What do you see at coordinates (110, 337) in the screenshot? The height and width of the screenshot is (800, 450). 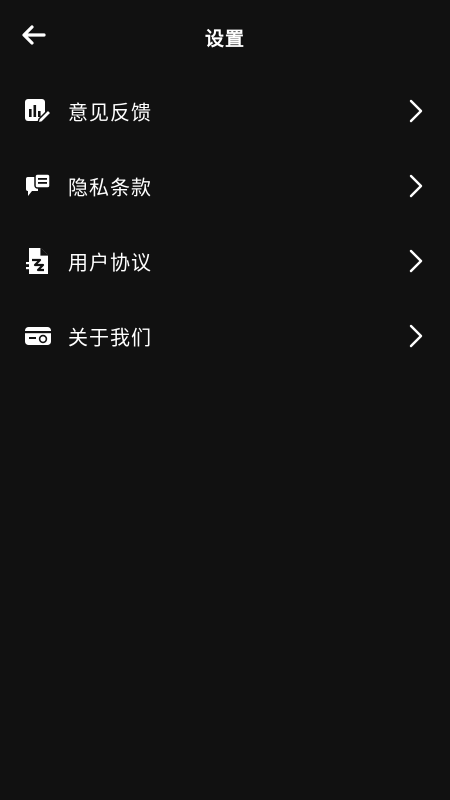 I see `menu-item-label: 关于我们` at bounding box center [110, 337].